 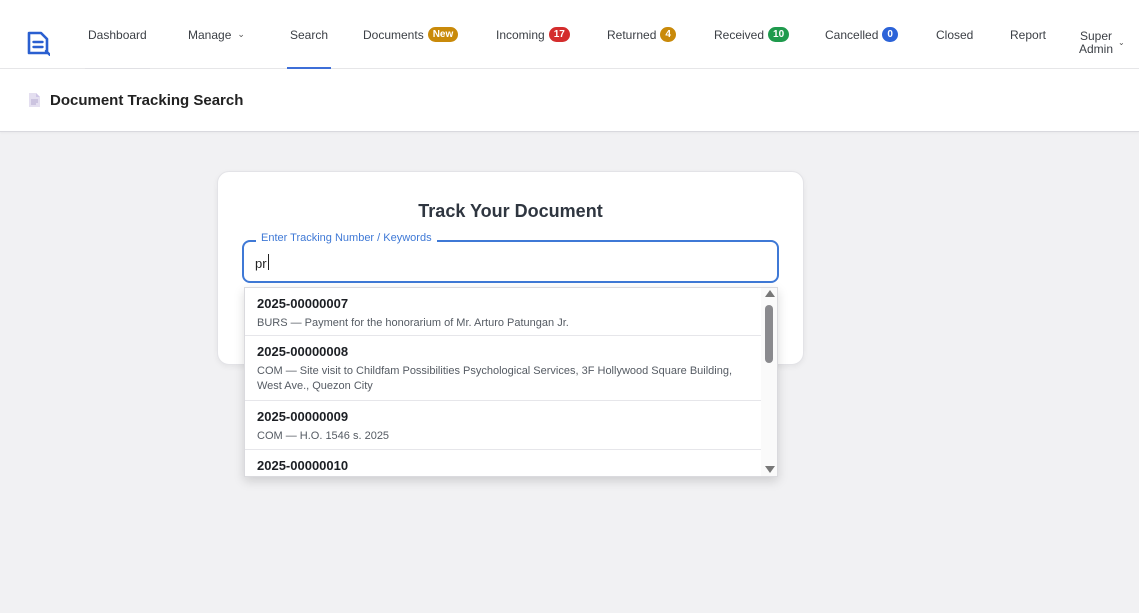 What do you see at coordinates (303, 465) in the screenshot?
I see `result-tracking-number: 2025-00000010` at bounding box center [303, 465].